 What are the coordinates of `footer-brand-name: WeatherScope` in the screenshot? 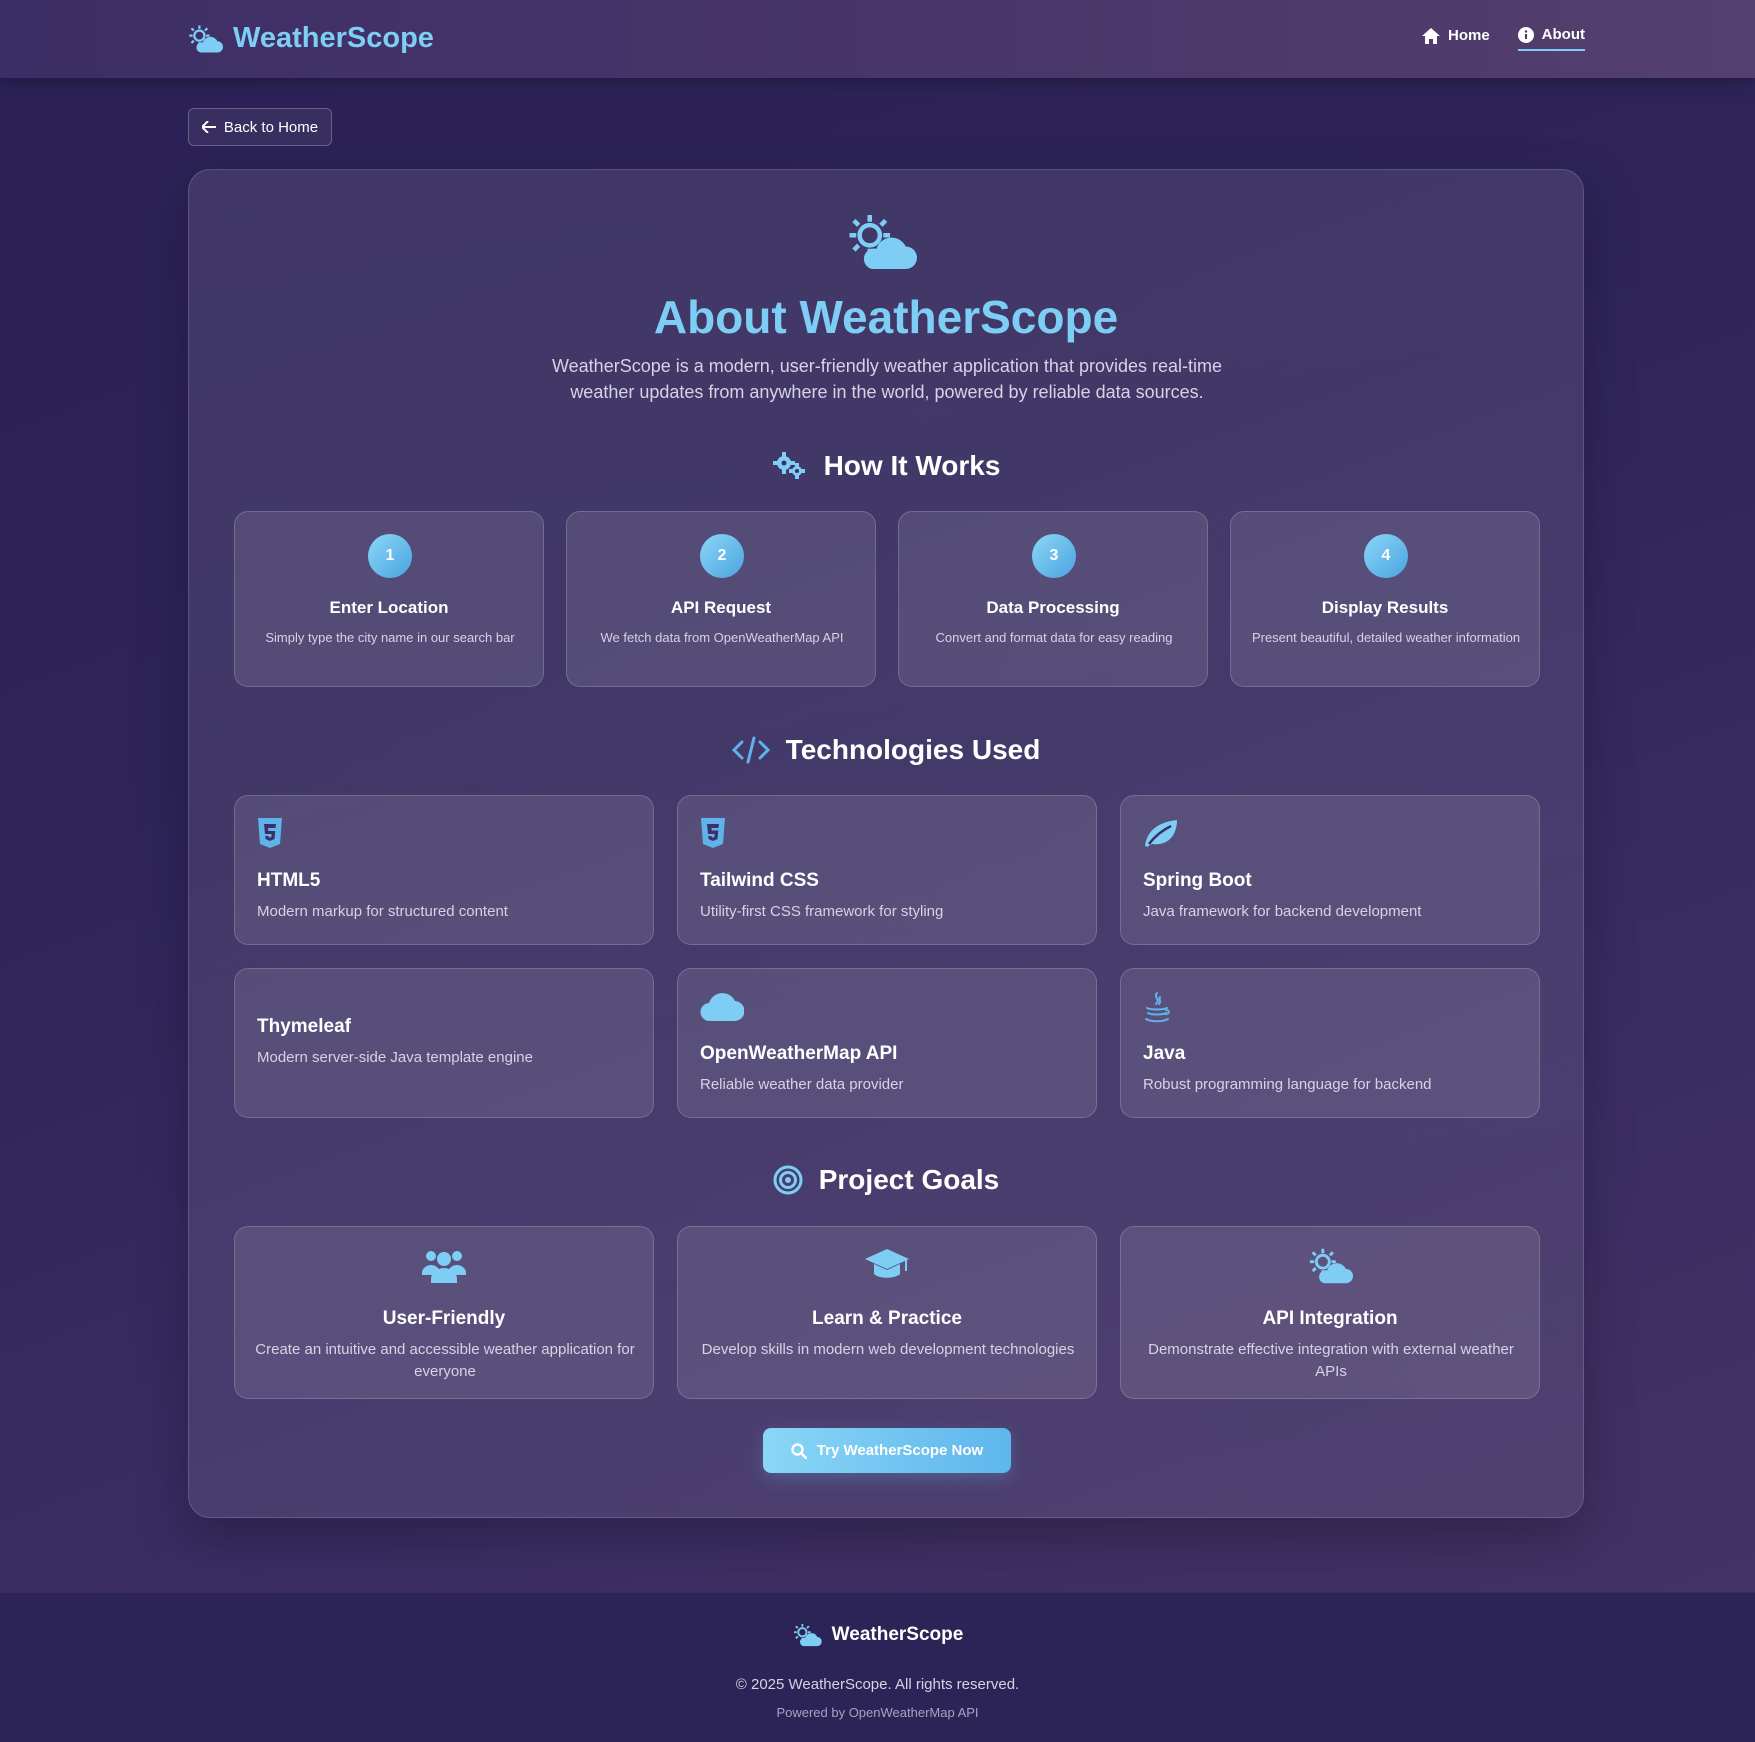 It's located at (897, 1634).